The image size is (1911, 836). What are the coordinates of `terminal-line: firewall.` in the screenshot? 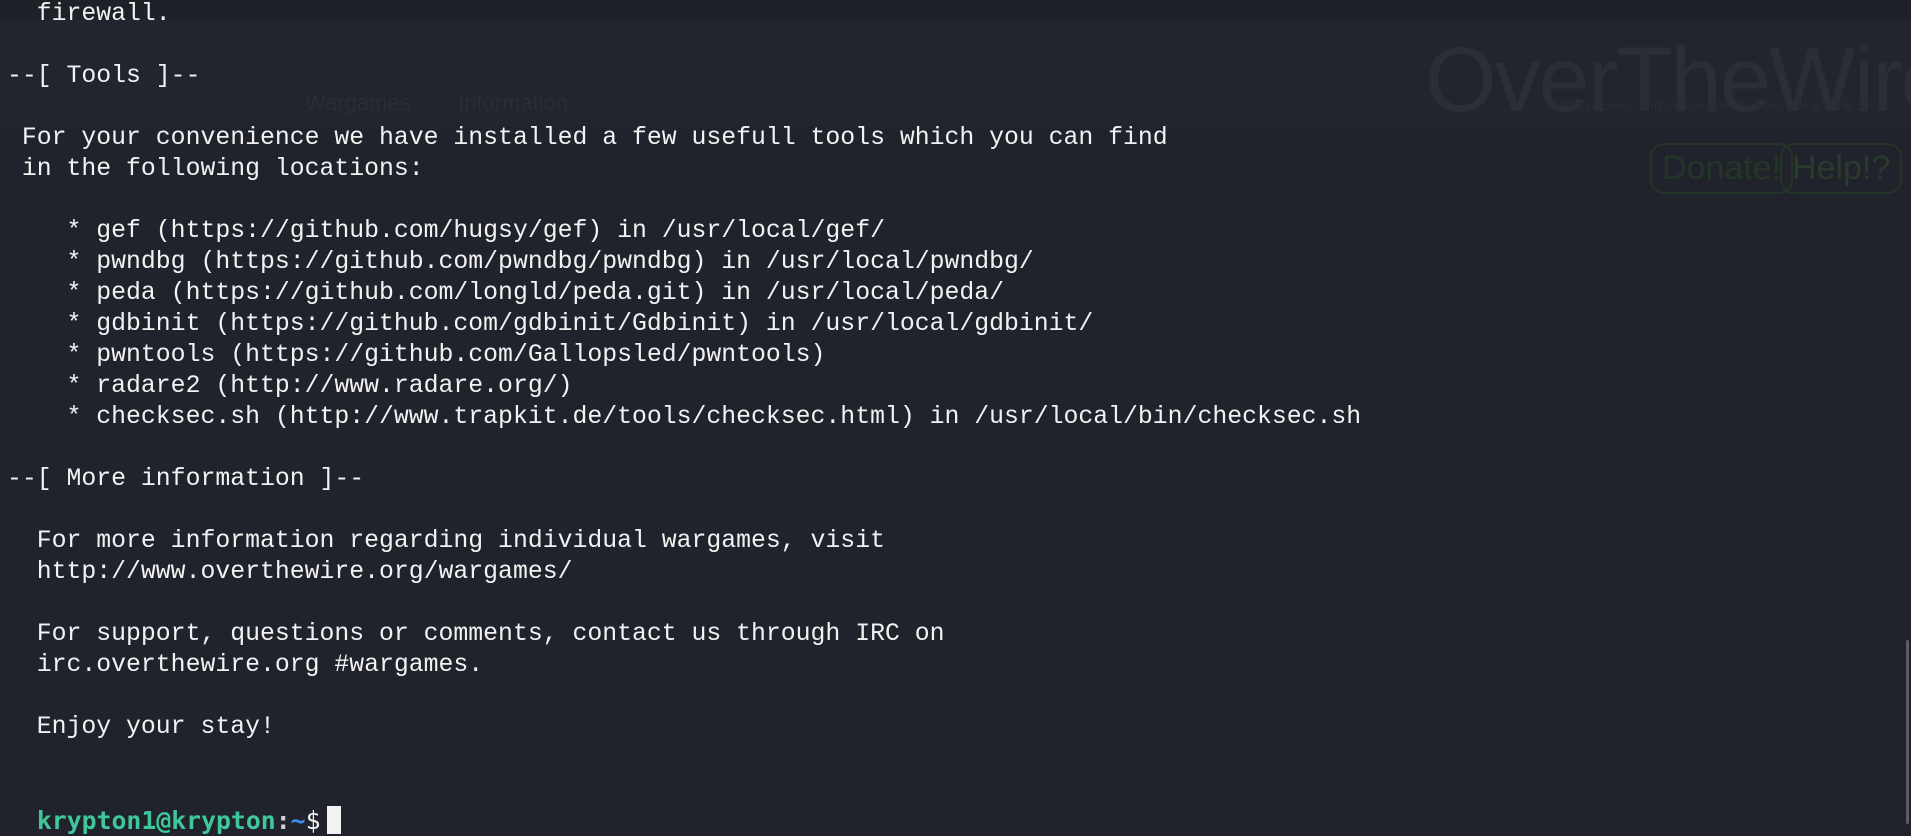 It's located at (89, 14).